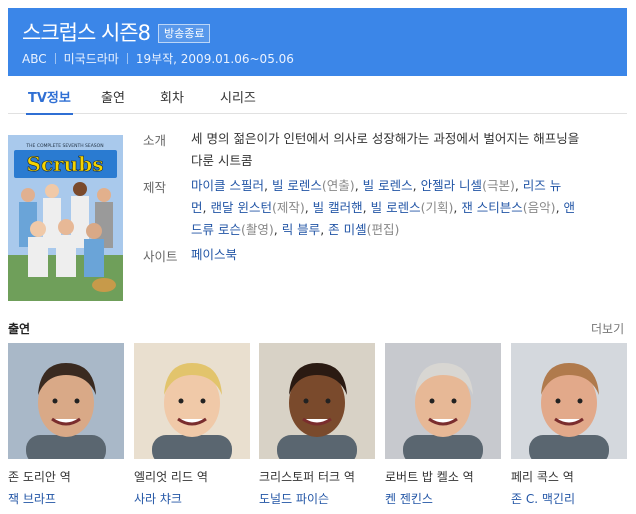 The height and width of the screenshot is (514, 636). What do you see at coordinates (401, 230) in the screenshot?
I see `production-line: 드류 로슨(촬영), 릭 블루, 존 미셸(편집)` at bounding box center [401, 230].